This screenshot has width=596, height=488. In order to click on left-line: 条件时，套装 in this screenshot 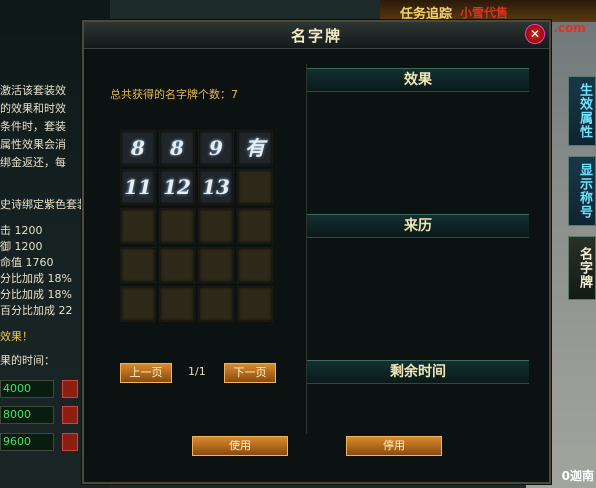, I will do `click(33, 126)`.